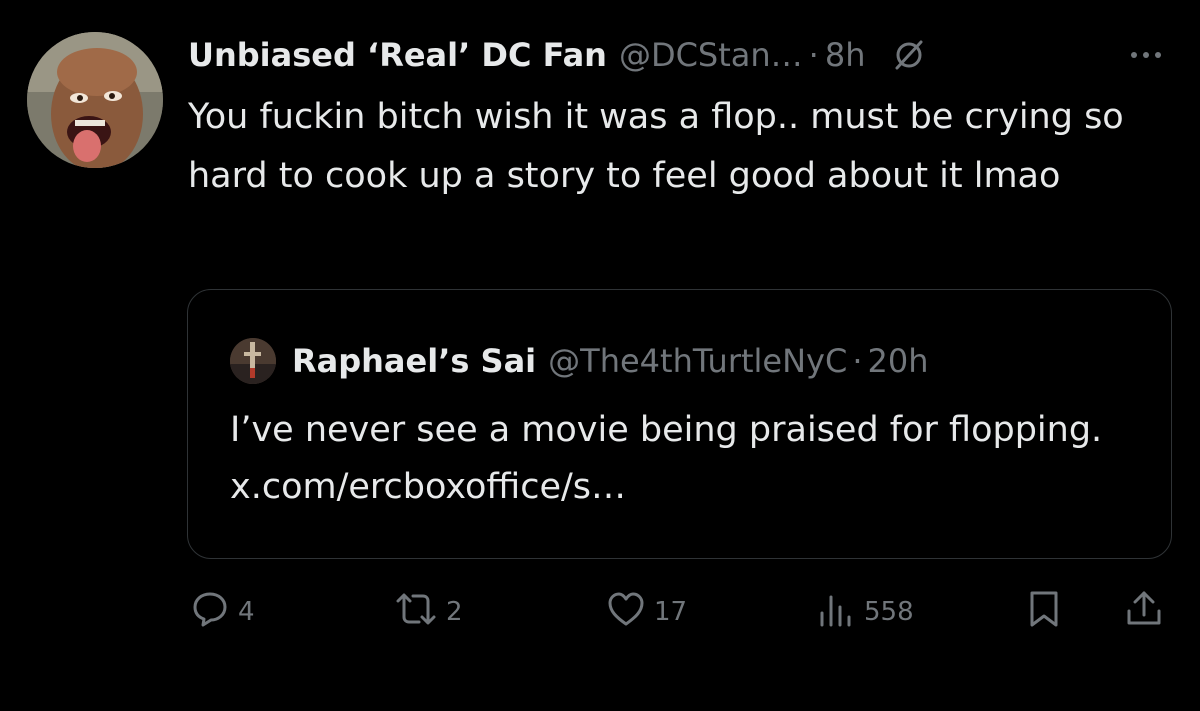 The image size is (1200, 711). I want to click on more-icon, so click(1146, 57).